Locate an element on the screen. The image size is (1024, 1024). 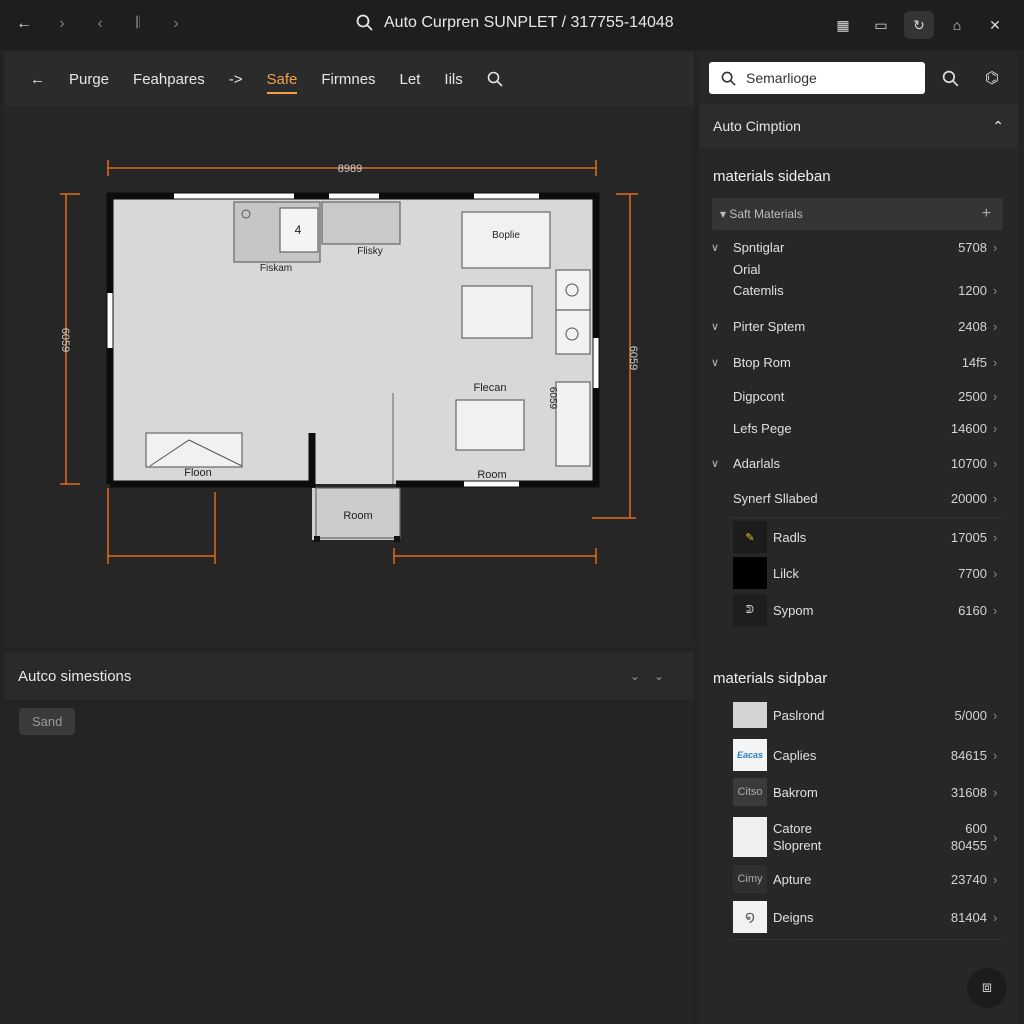
toolbar-safe: Safe is located at coordinates (282, 79).